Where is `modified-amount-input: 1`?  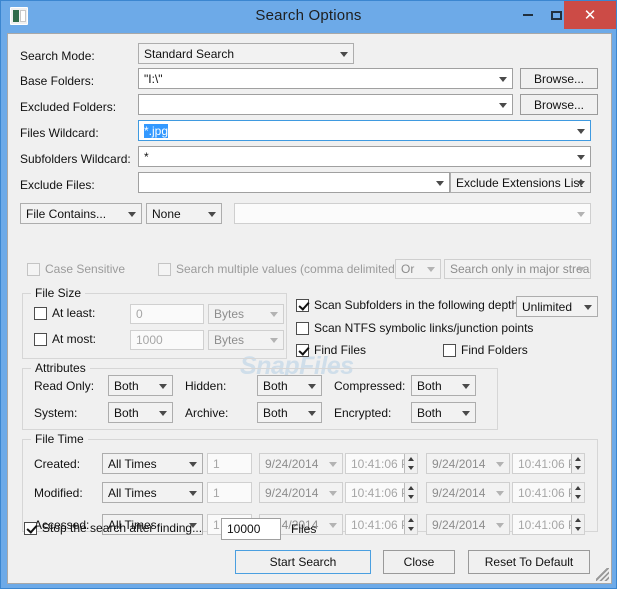 modified-amount-input: 1 is located at coordinates (229, 492).